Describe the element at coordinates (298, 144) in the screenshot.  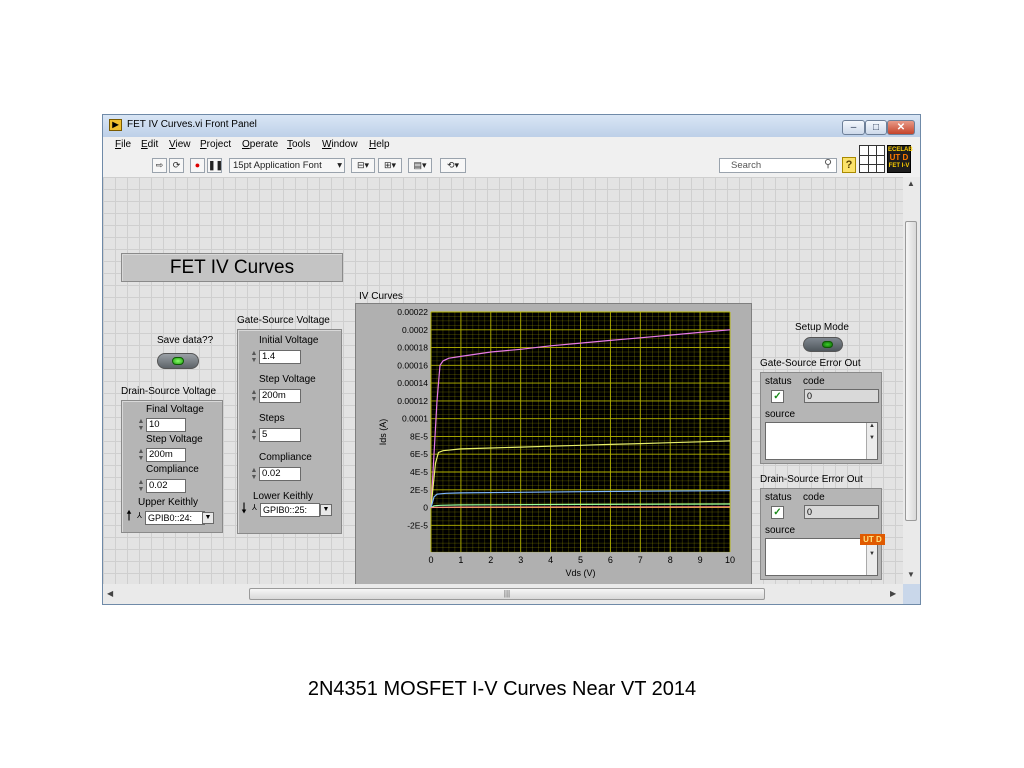
I see `menu-tools: Tools` at that location.